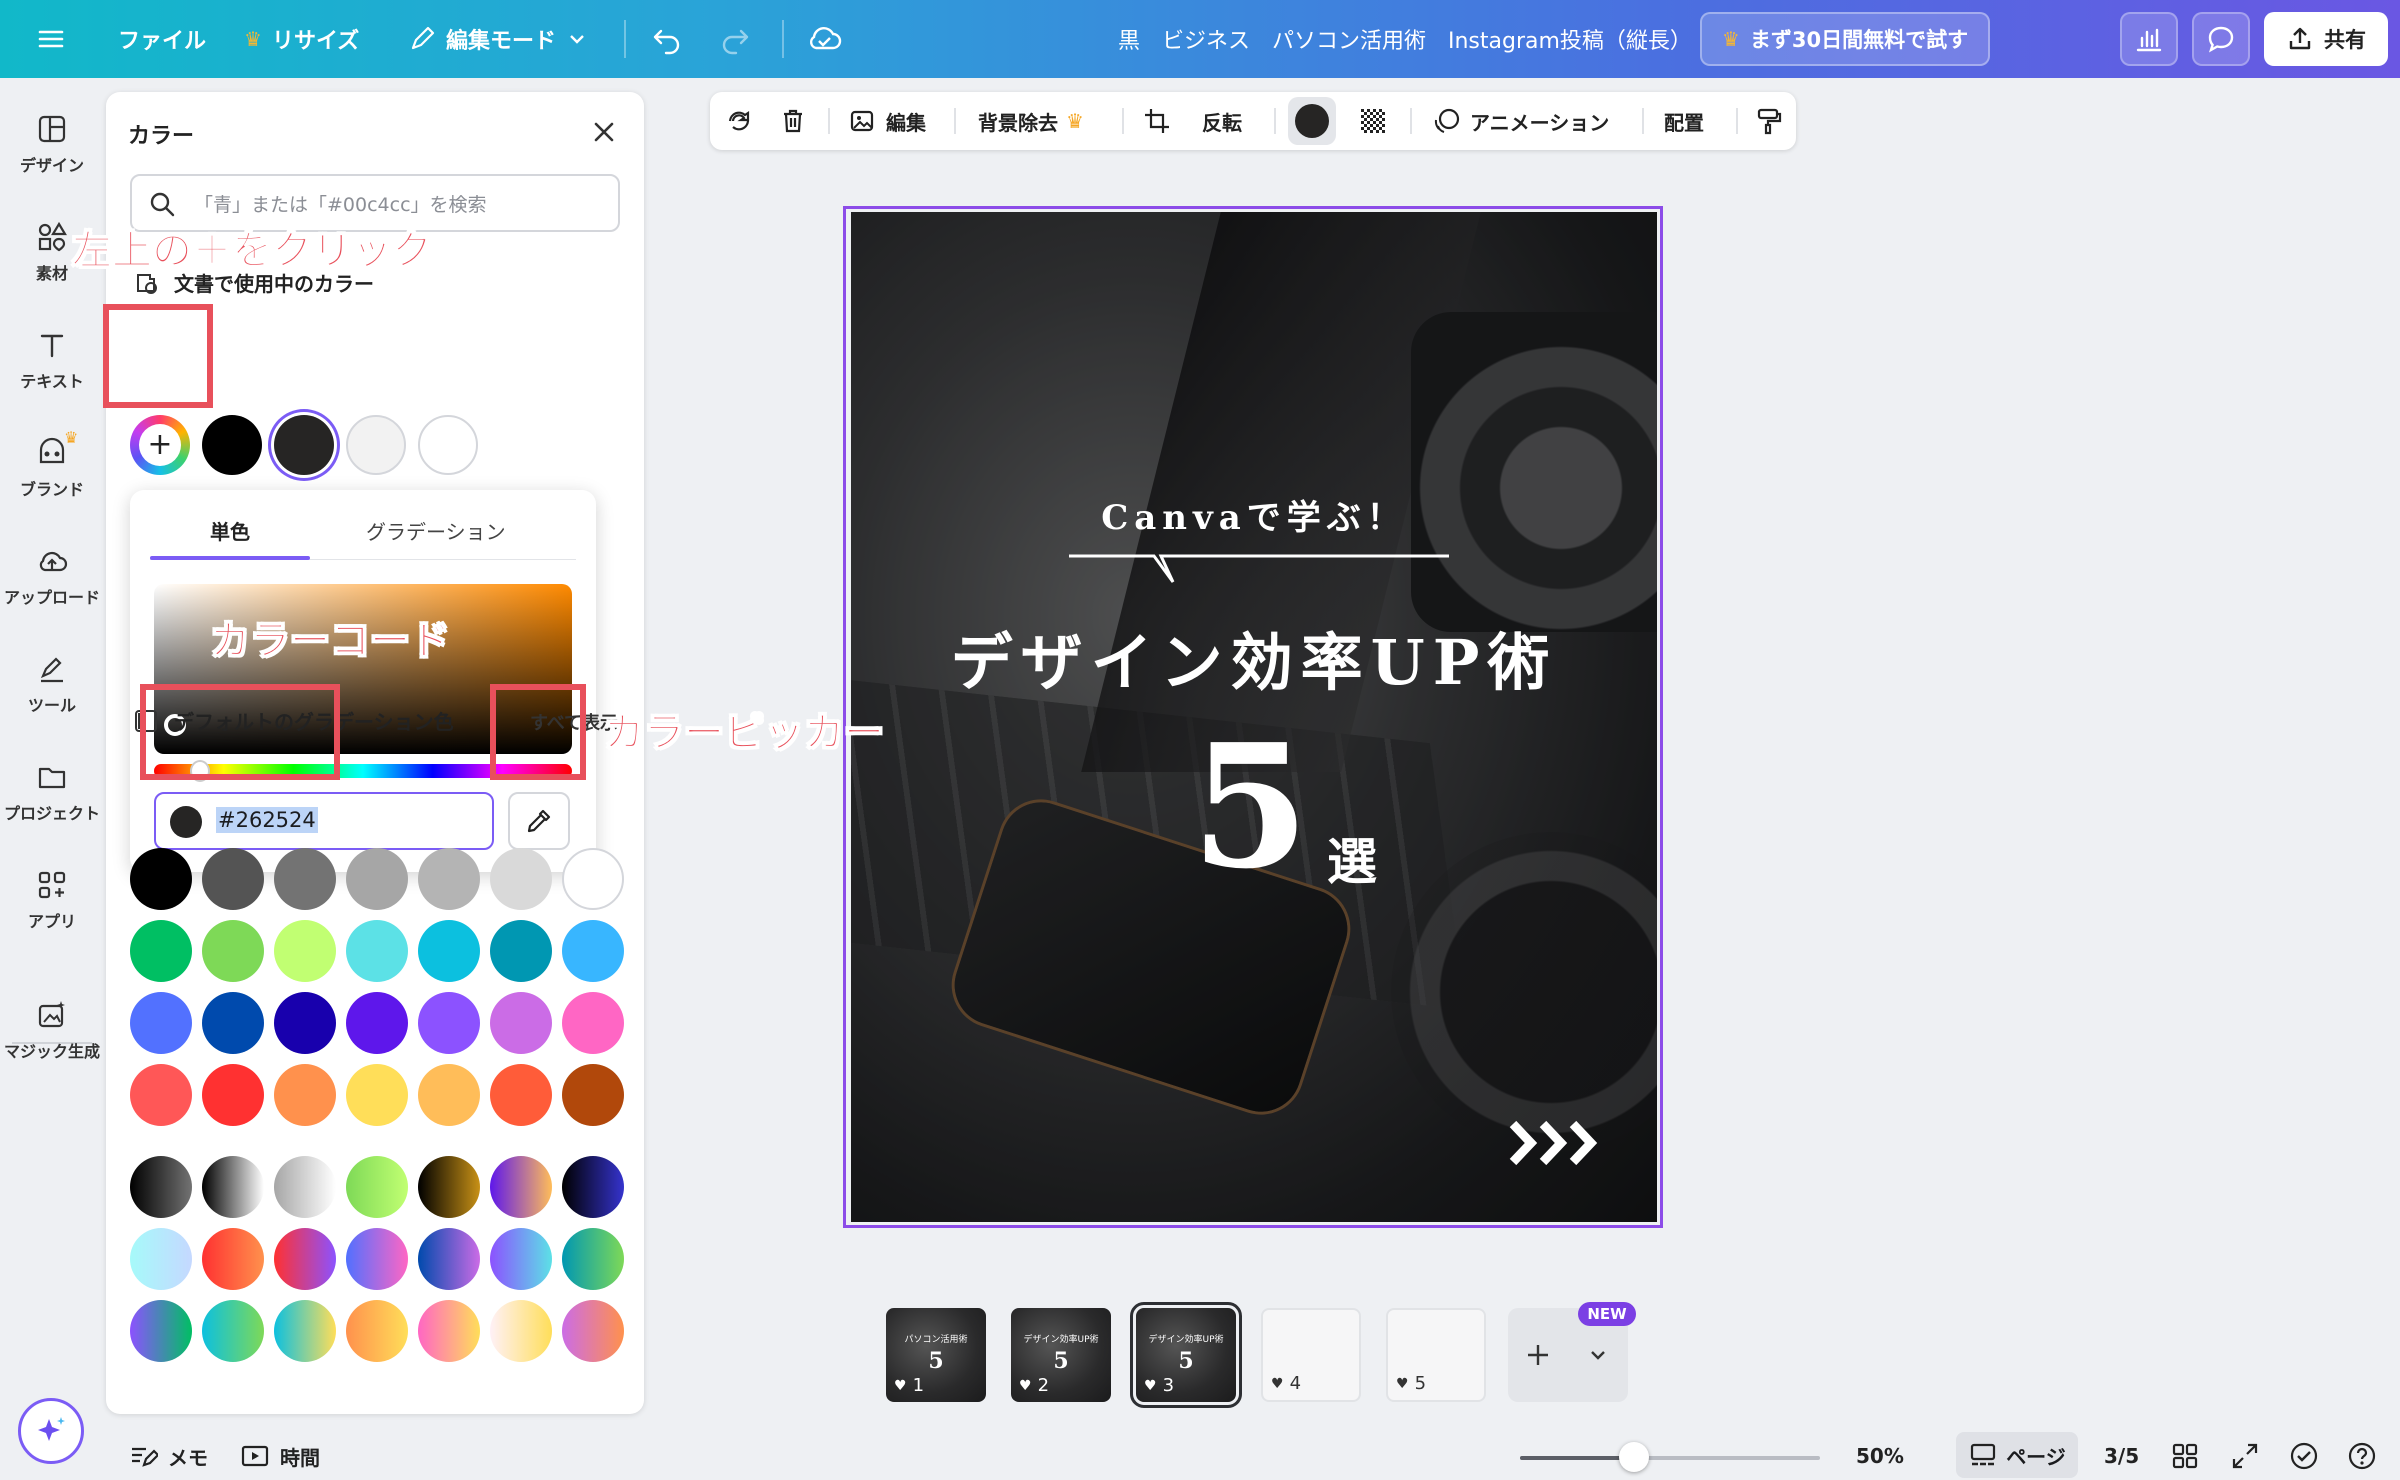 The width and height of the screenshot is (2400, 1480). I want to click on help-icon, so click(2362, 1456).